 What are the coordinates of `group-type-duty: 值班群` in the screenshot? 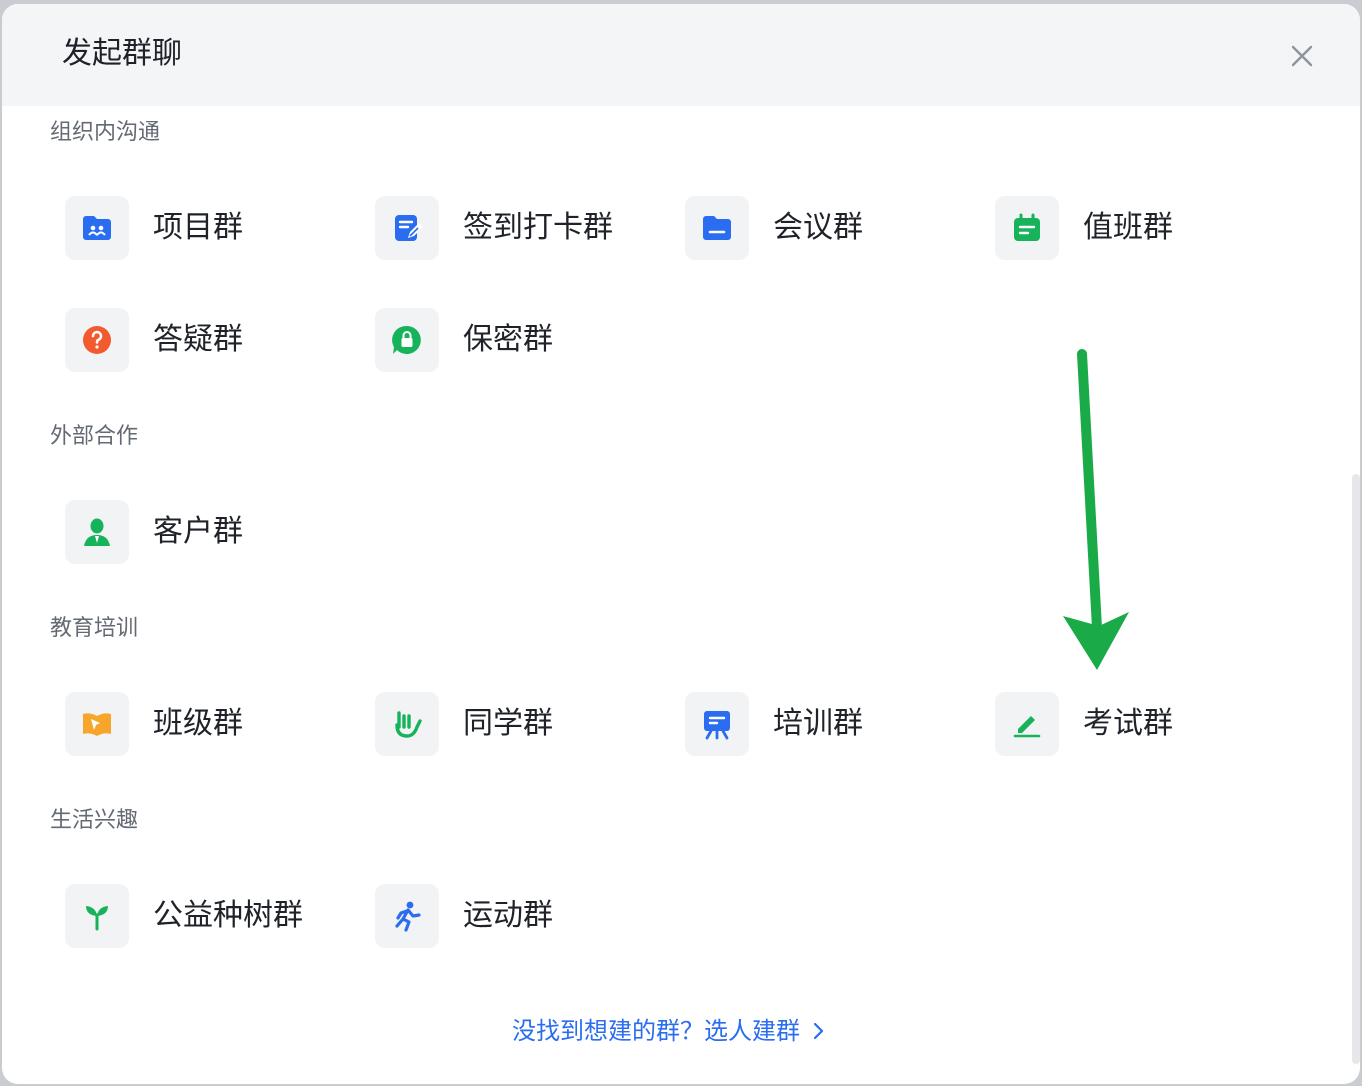 It's located at (1140, 228).